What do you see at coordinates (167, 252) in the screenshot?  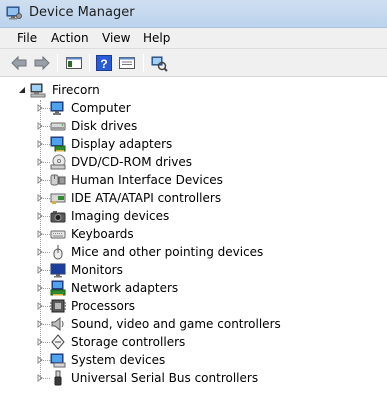 I see `tree-node-label: Mice and other pointing devices` at bounding box center [167, 252].